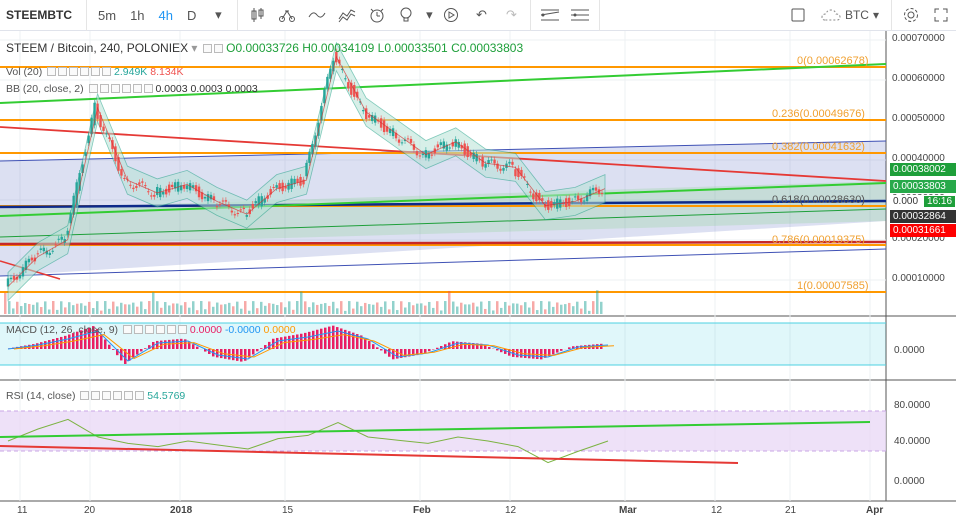  What do you see at coordinates (798, 15) in the screenshot?
I see `fullscreen-box-icon` at bounding box center [798, 15].